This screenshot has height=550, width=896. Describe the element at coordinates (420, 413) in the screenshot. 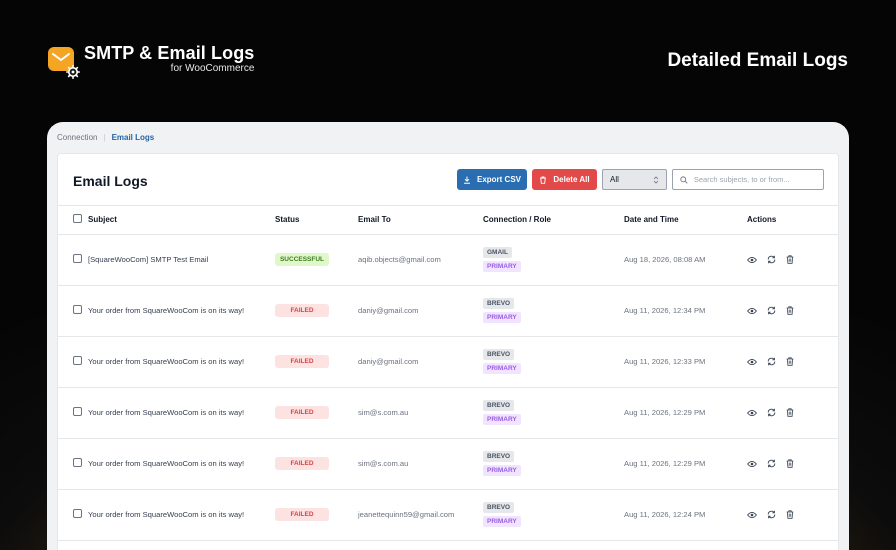

I see `row-email-to: sim@s.com.au` at that location.